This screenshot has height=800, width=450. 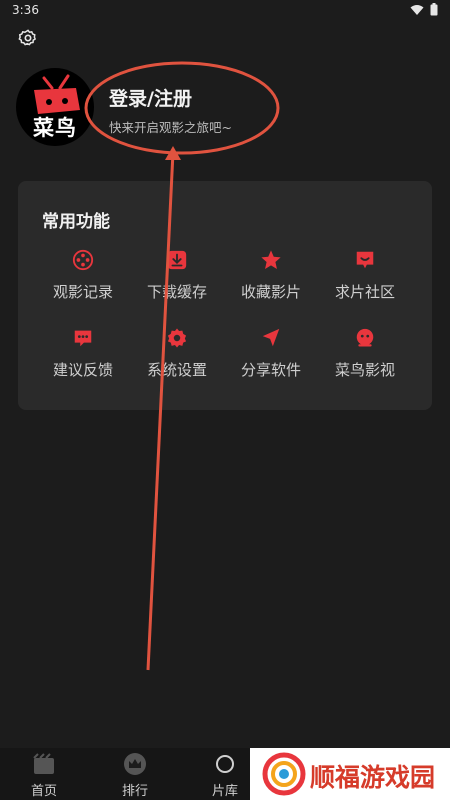 What do you see at coordinates (176, 370) in the screenshot?
I see `feature-label: 系统设置` at bounding box center [176, 370].